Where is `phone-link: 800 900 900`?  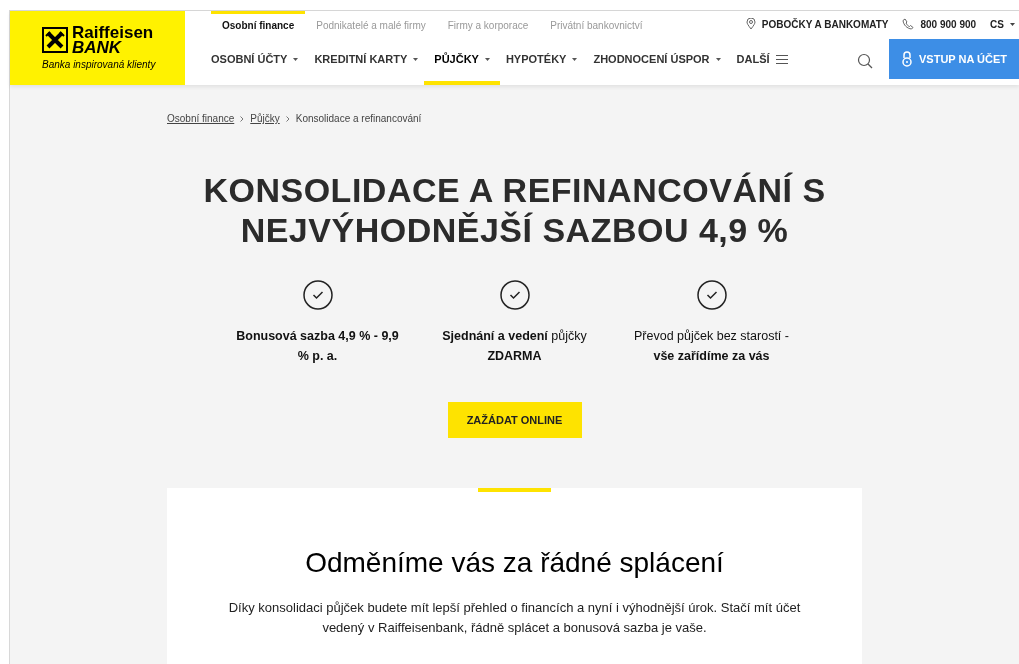
phone-link: 800 900 900 is located at coordinates (948, 24).